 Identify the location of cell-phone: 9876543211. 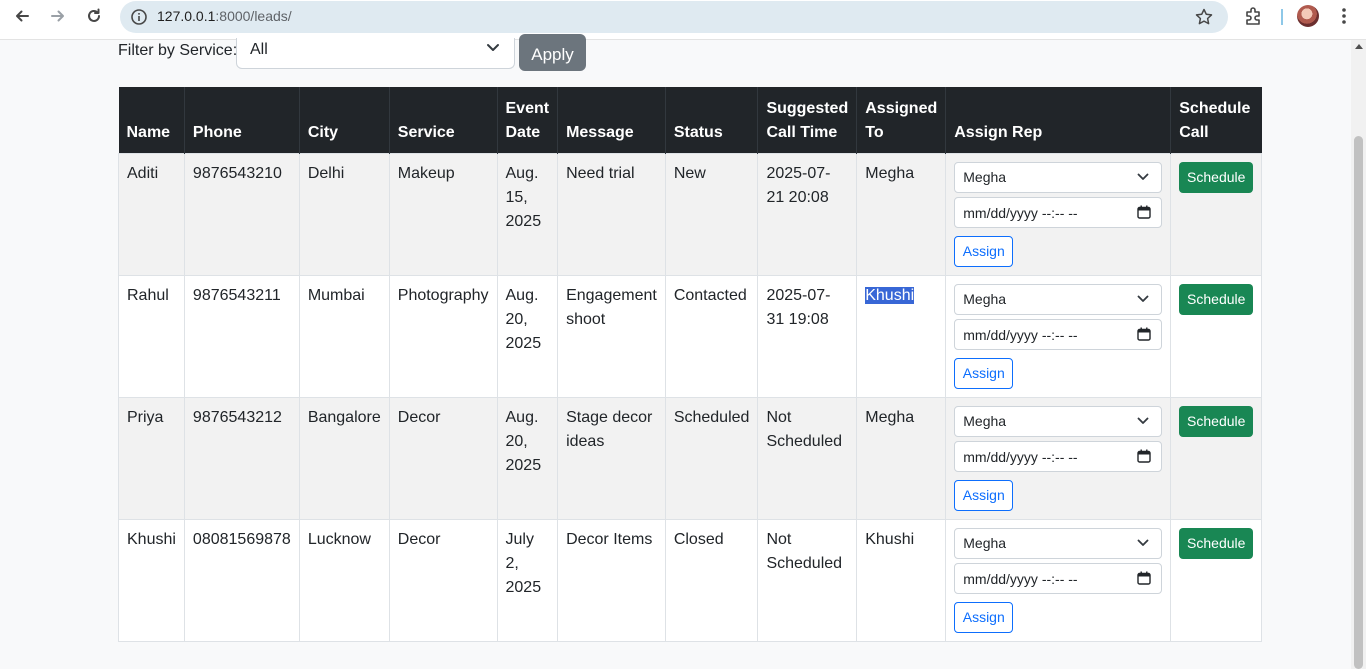
(241, 336).